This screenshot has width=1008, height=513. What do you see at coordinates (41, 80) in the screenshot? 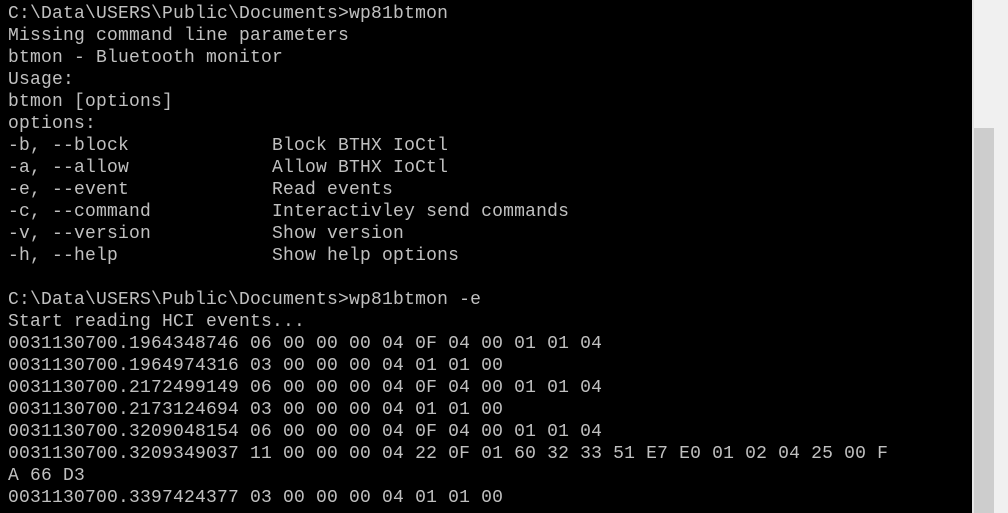
I see `console-line: Usage:` at bounding box center [41, 80].